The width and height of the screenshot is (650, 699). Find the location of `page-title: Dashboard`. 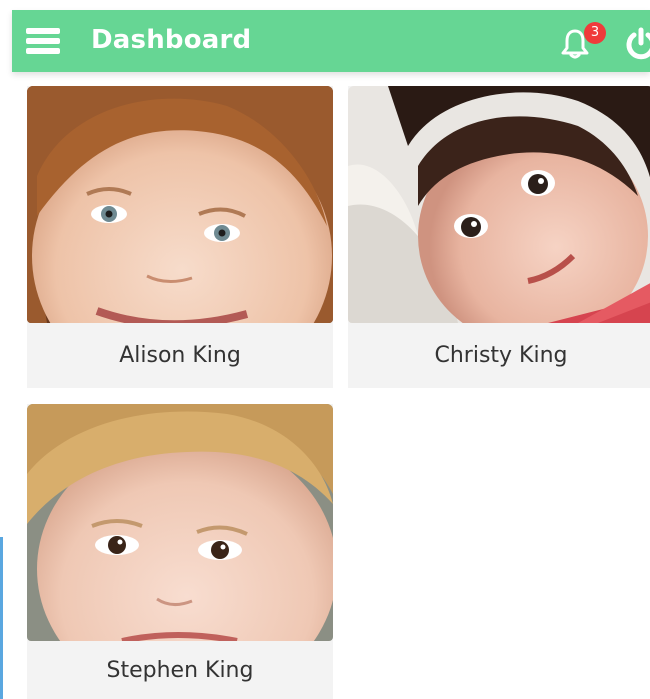

page-title: Dashboard is located at coordinates (171, 40).